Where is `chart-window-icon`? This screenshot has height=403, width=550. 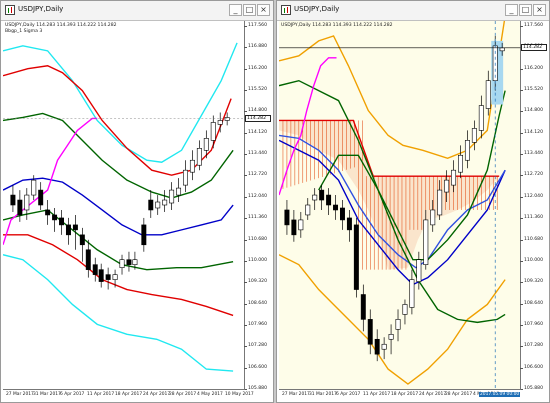
chart-window-icon is located at coordinates (10, 10).